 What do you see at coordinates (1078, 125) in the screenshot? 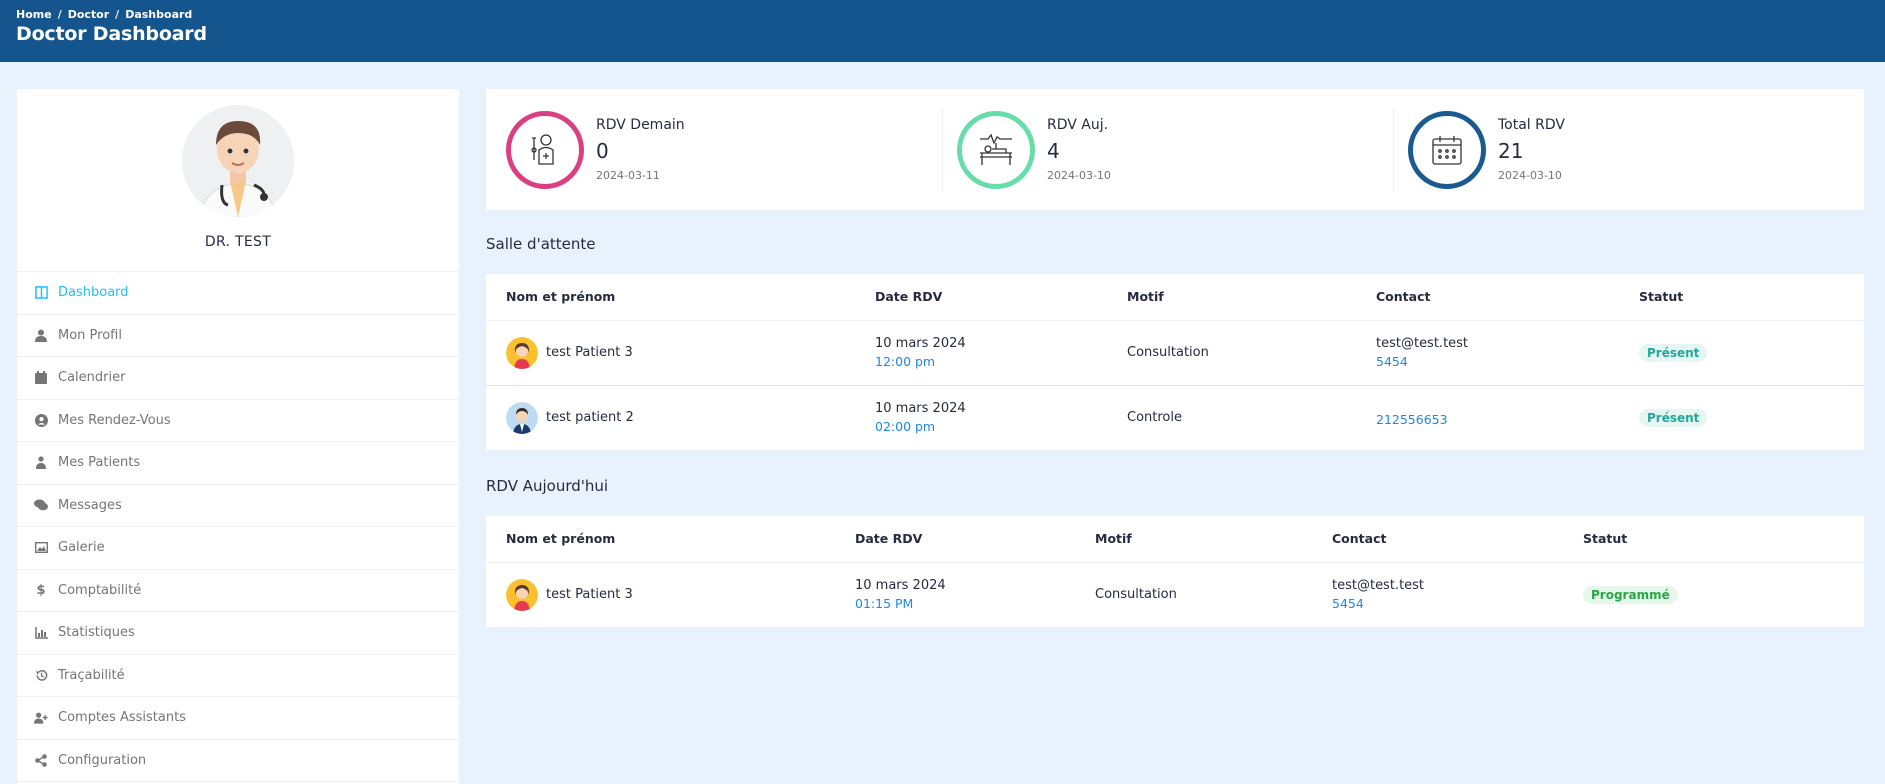
I see `stat-label: RDV Auj.` at bounding box center [1078, 125].